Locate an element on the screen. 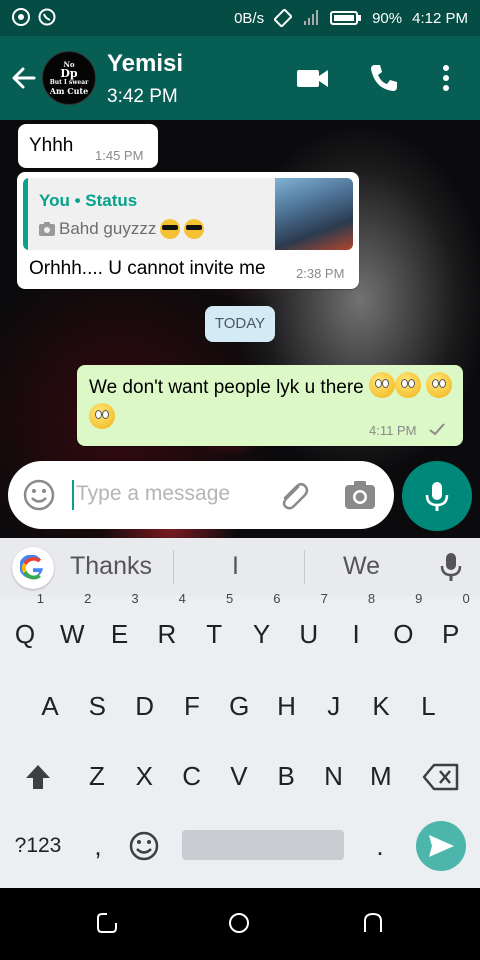  key-m: M is located at coordinates (381, 776).